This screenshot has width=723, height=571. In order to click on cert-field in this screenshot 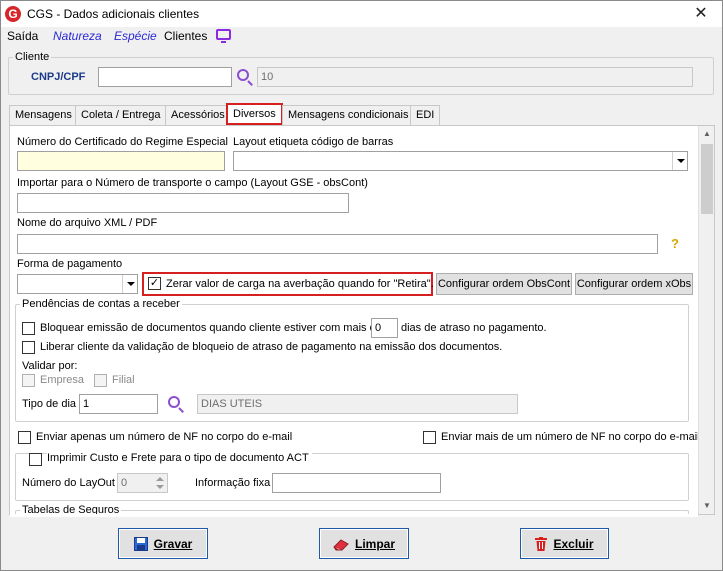, I will do `click(121, 161)`.